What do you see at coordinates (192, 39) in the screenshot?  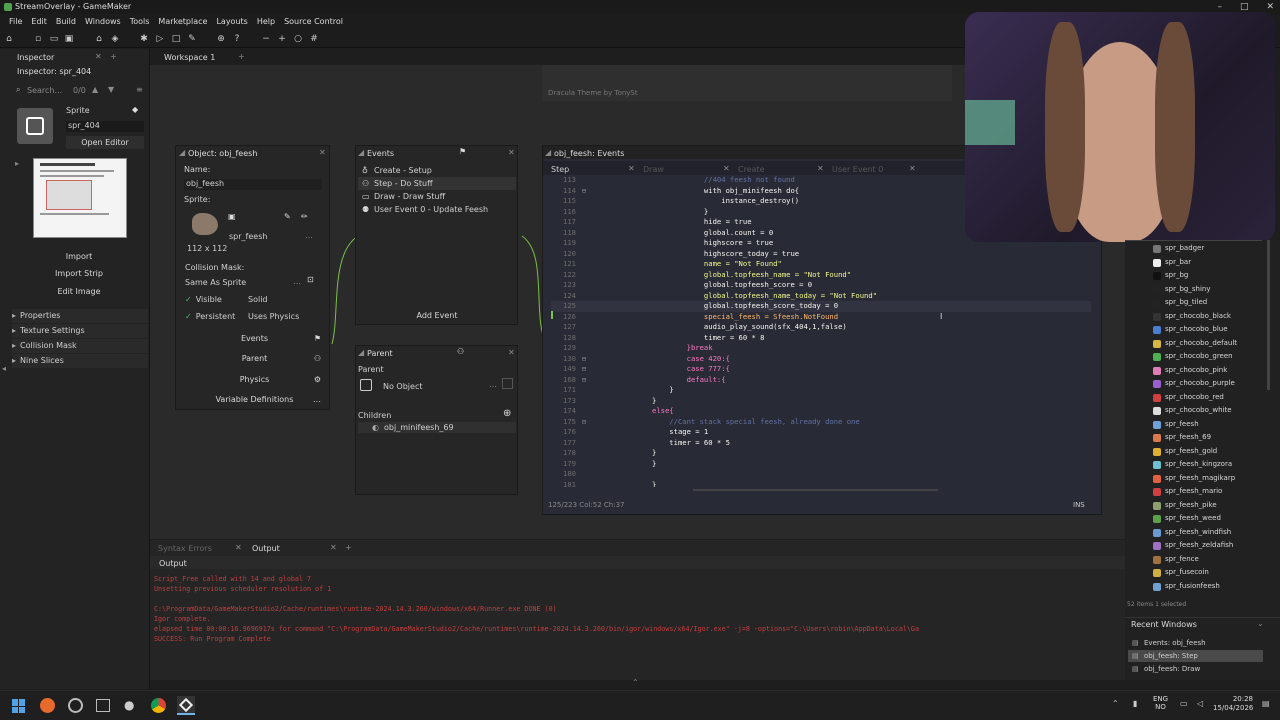 I see `clean-icon: ✎` at bounding box center [192, 39].